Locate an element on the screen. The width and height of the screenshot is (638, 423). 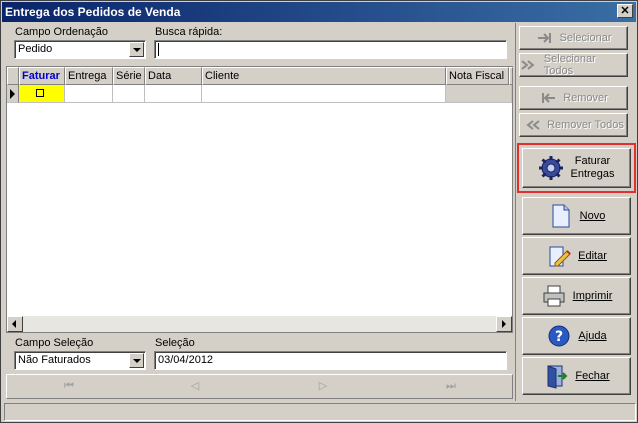
printer-icon is located at coordinates (554, 296).